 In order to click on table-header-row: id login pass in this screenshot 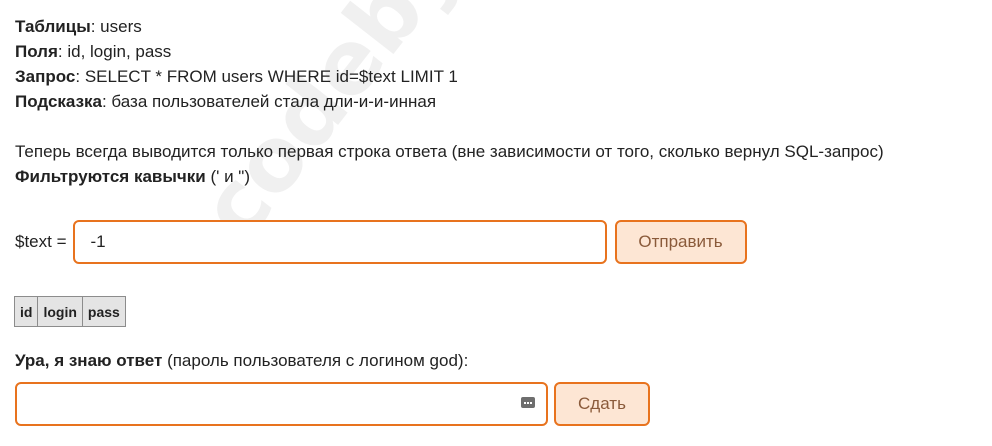, I will do `click(69, 311)`.